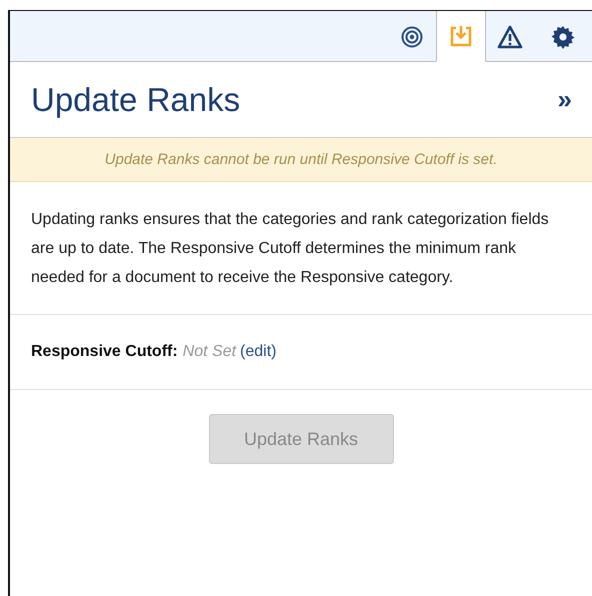 Image resolution: width=592 pixels, height=596 pixels. I want to click on warning-banner: Update Ranks cannot be run until Responsive Cutoff is set., so click(301, 160).